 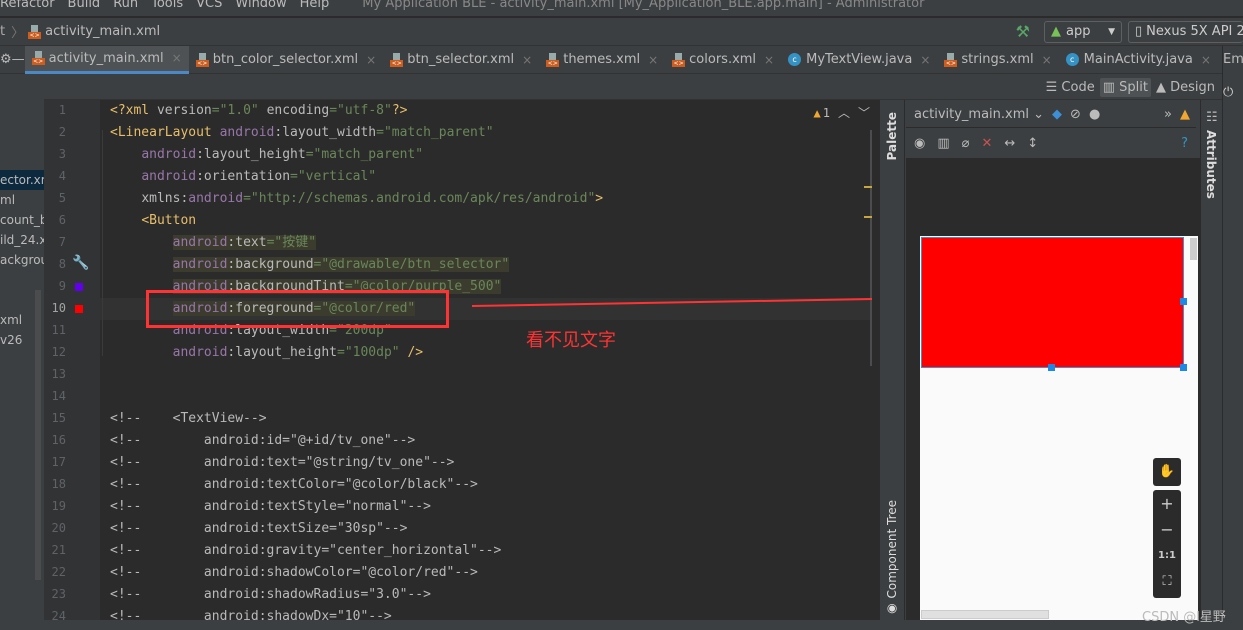 I want to click on tab-strings-xml: strings.xml ×, so click(x=997, y=60).